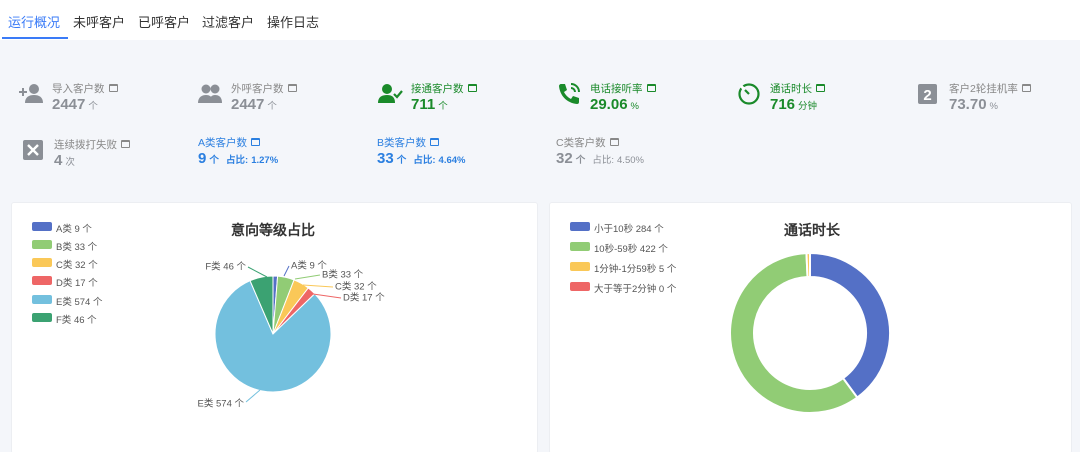 The image size is (1080, 452). What do you see at coordinates (293, 21) in the screenshot?
I see `tab-log: 操作日志` at bounding box center [293, 21].